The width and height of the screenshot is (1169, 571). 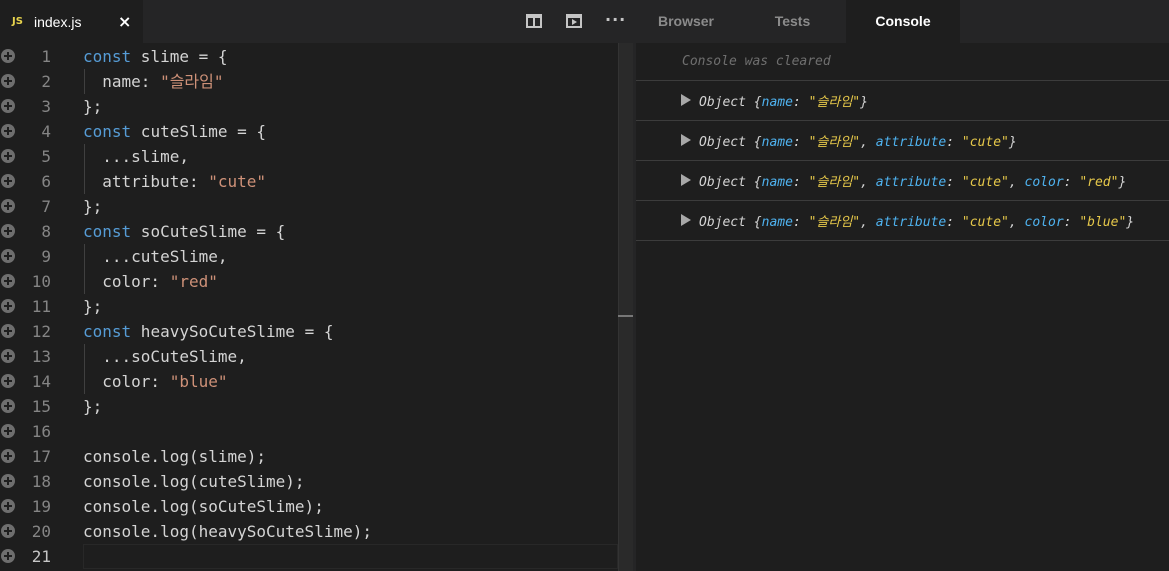 What do you see at coordinates (309, 381) in the screenshot?
I see `code-line: 14 color: "blue"` at bounding box center [309, 381].